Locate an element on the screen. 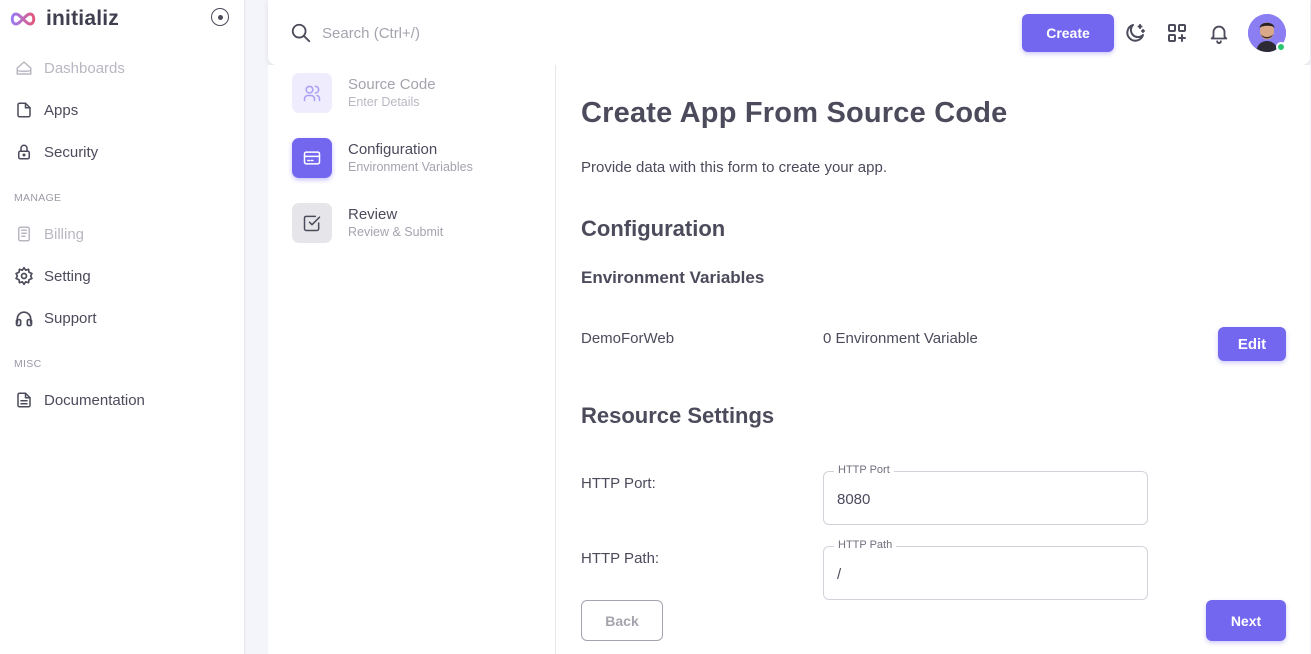 This screenshot has height=654, width=1311. next-button: Next is located at coordinates (1246, 620).